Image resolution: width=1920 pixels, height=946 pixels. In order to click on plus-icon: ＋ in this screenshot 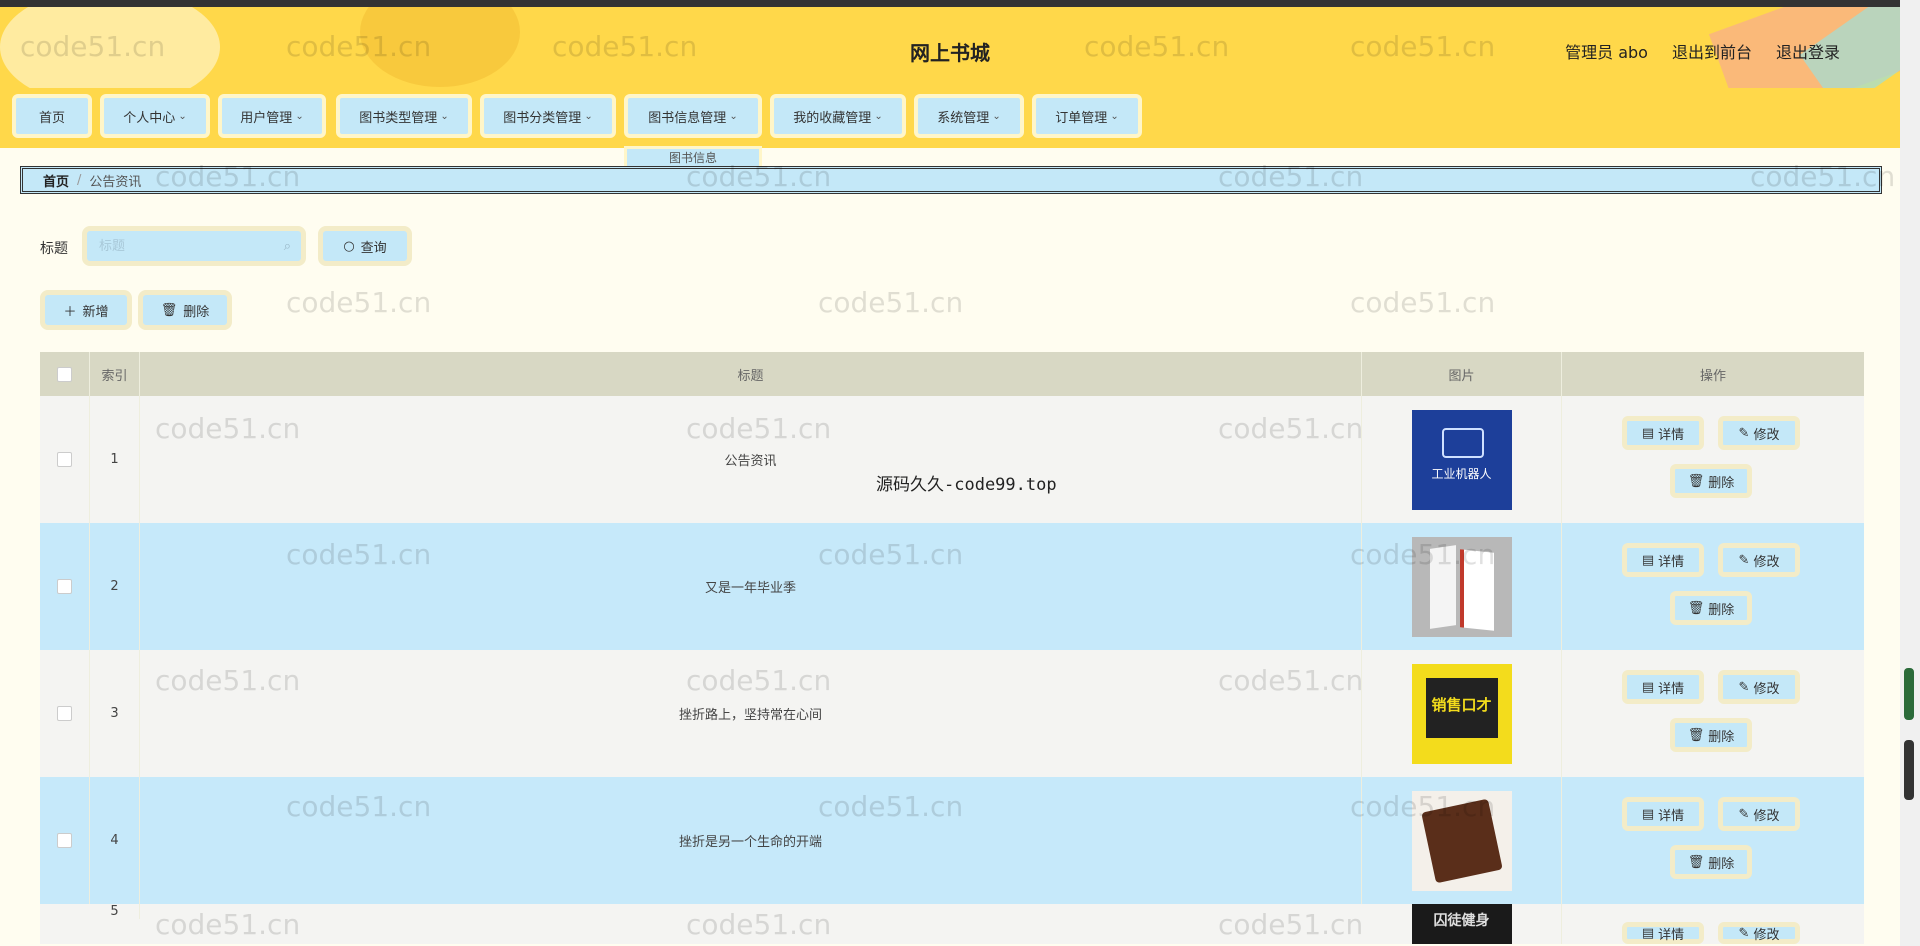, I will do `click(70, 312)`.